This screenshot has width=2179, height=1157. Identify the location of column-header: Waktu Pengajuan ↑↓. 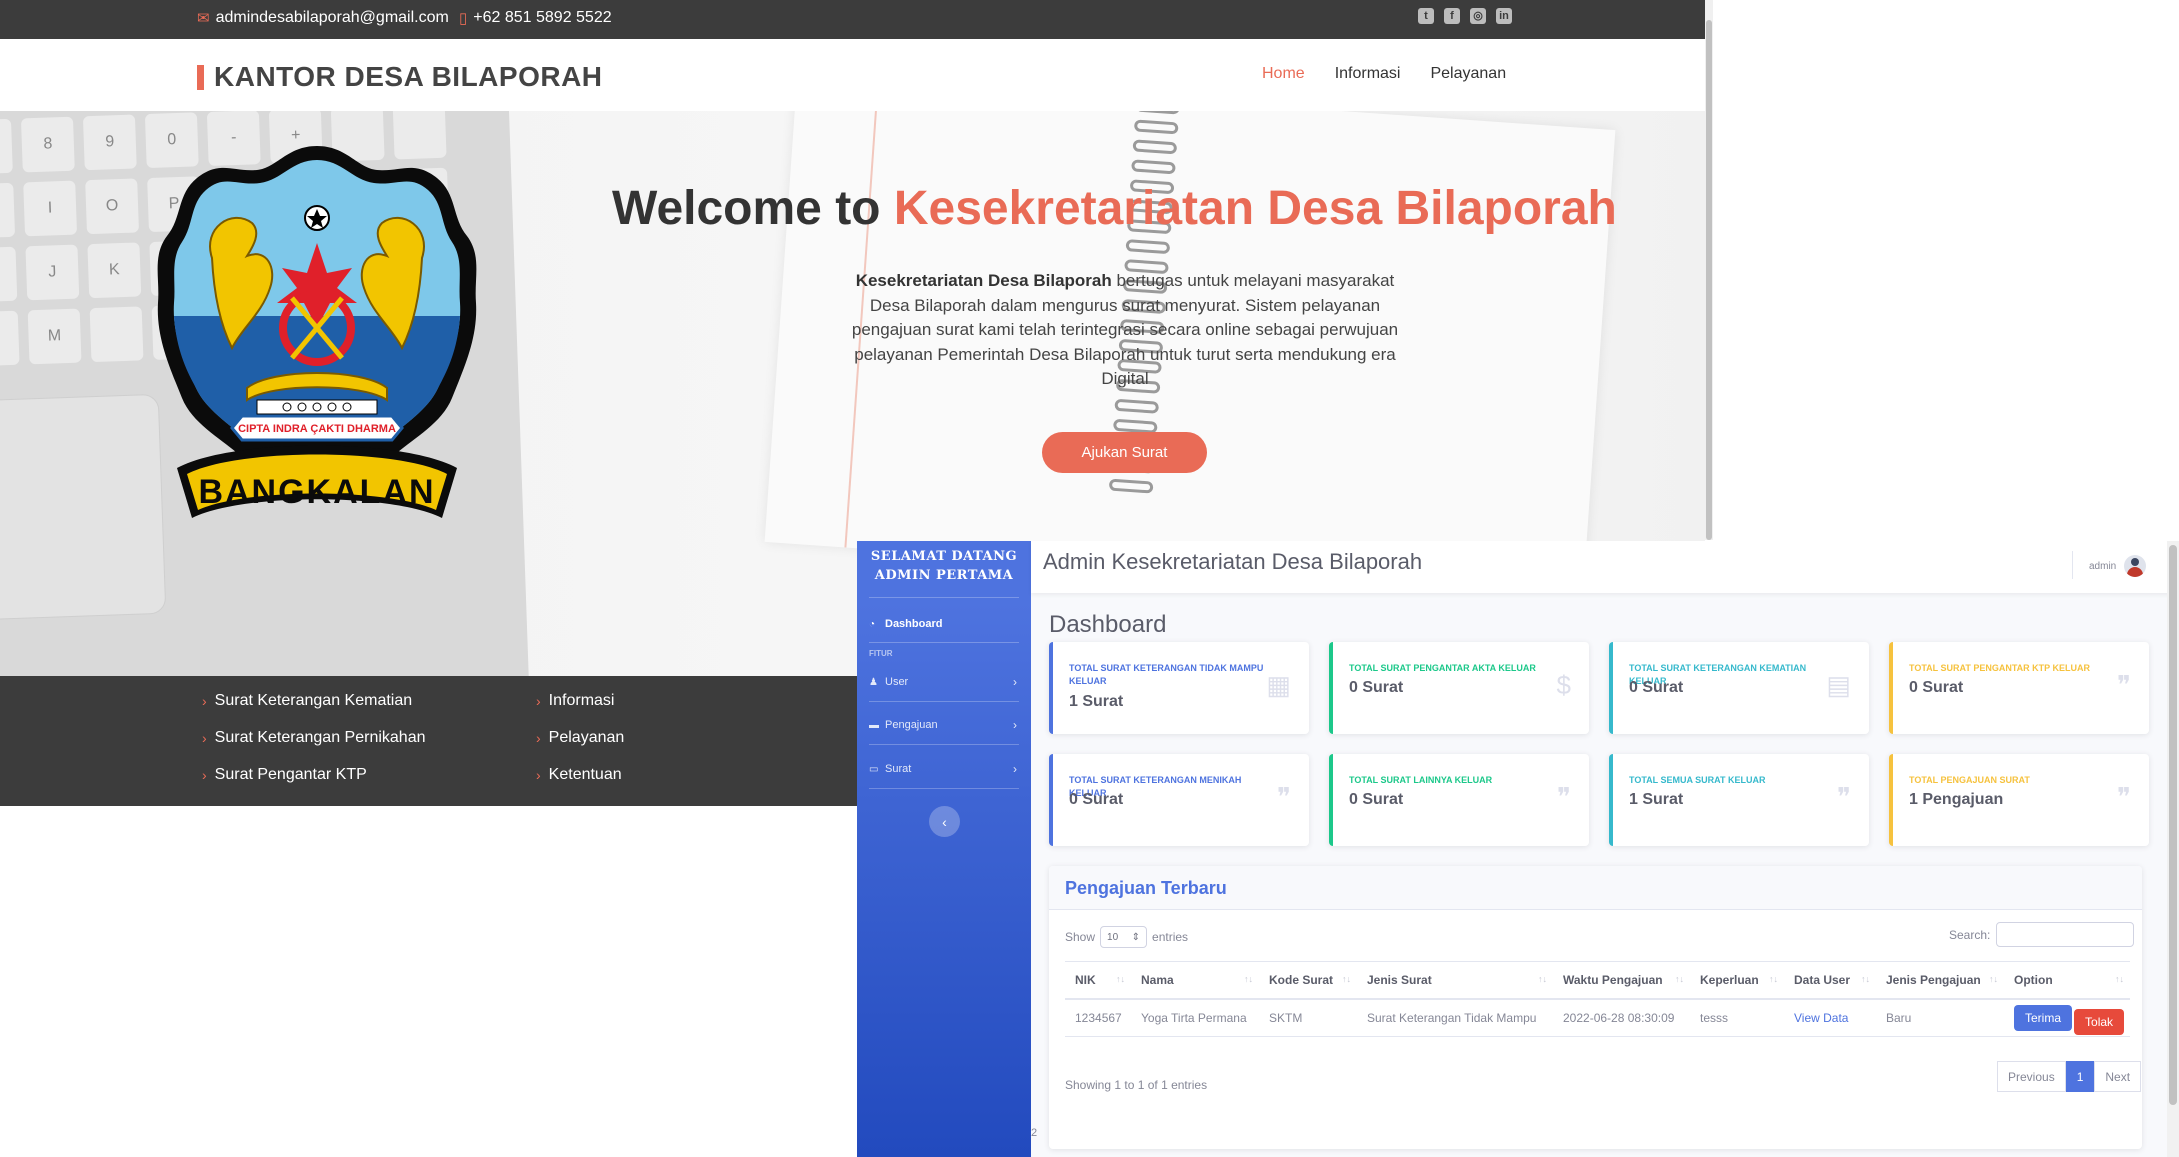
(1621, 980).